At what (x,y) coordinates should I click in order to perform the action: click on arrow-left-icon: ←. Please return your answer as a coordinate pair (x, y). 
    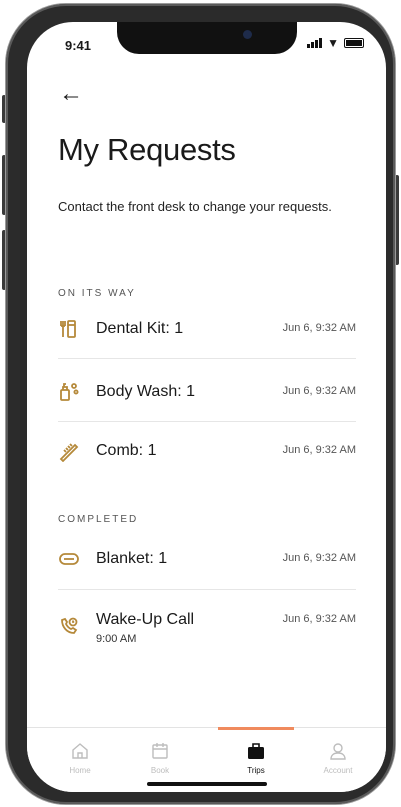
    Looking at the image, I should click on (71, 94).